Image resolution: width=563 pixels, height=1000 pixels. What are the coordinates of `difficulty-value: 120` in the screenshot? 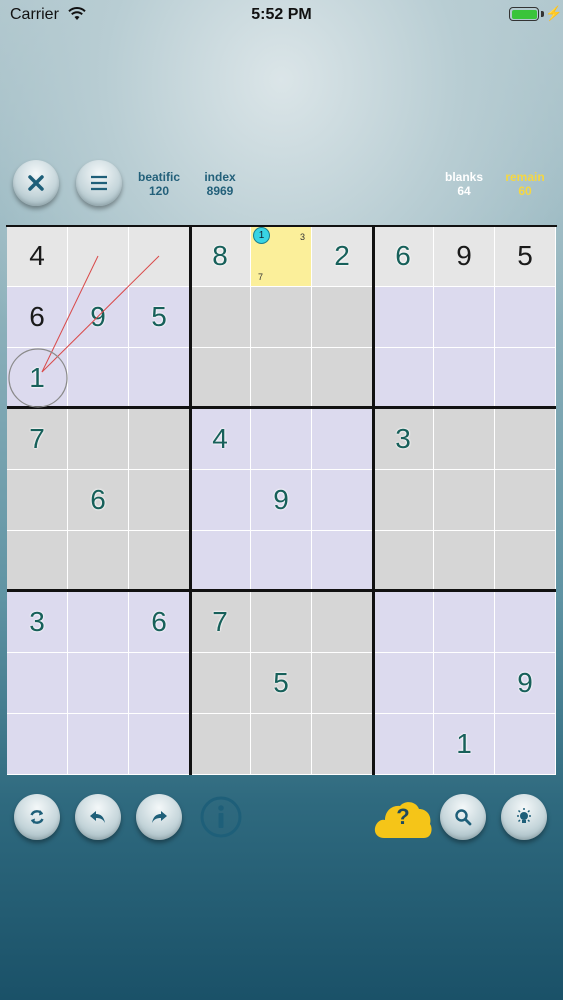 It's located at (159, 191).